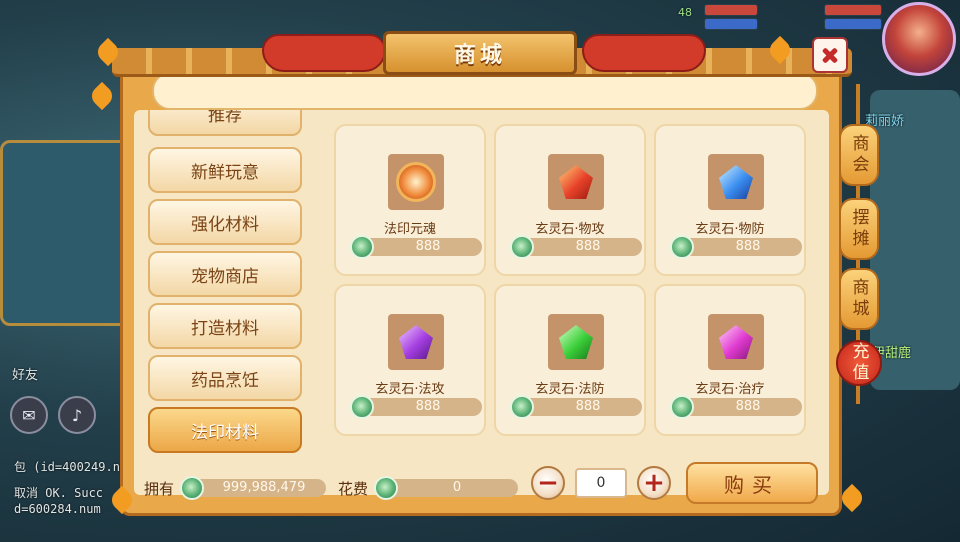  I want to click on category-label: 宠物商店, so click(225, 276).